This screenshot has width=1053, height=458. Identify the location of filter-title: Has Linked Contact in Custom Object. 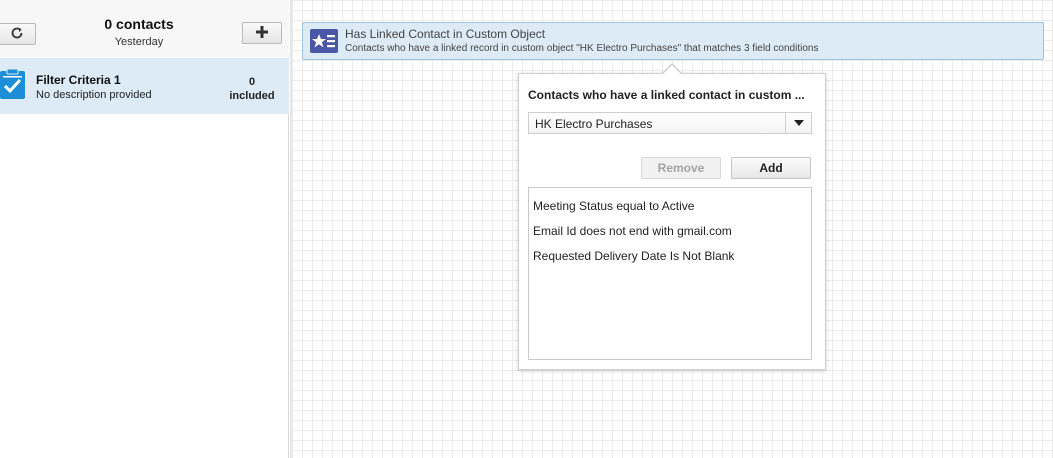
(445, 34).